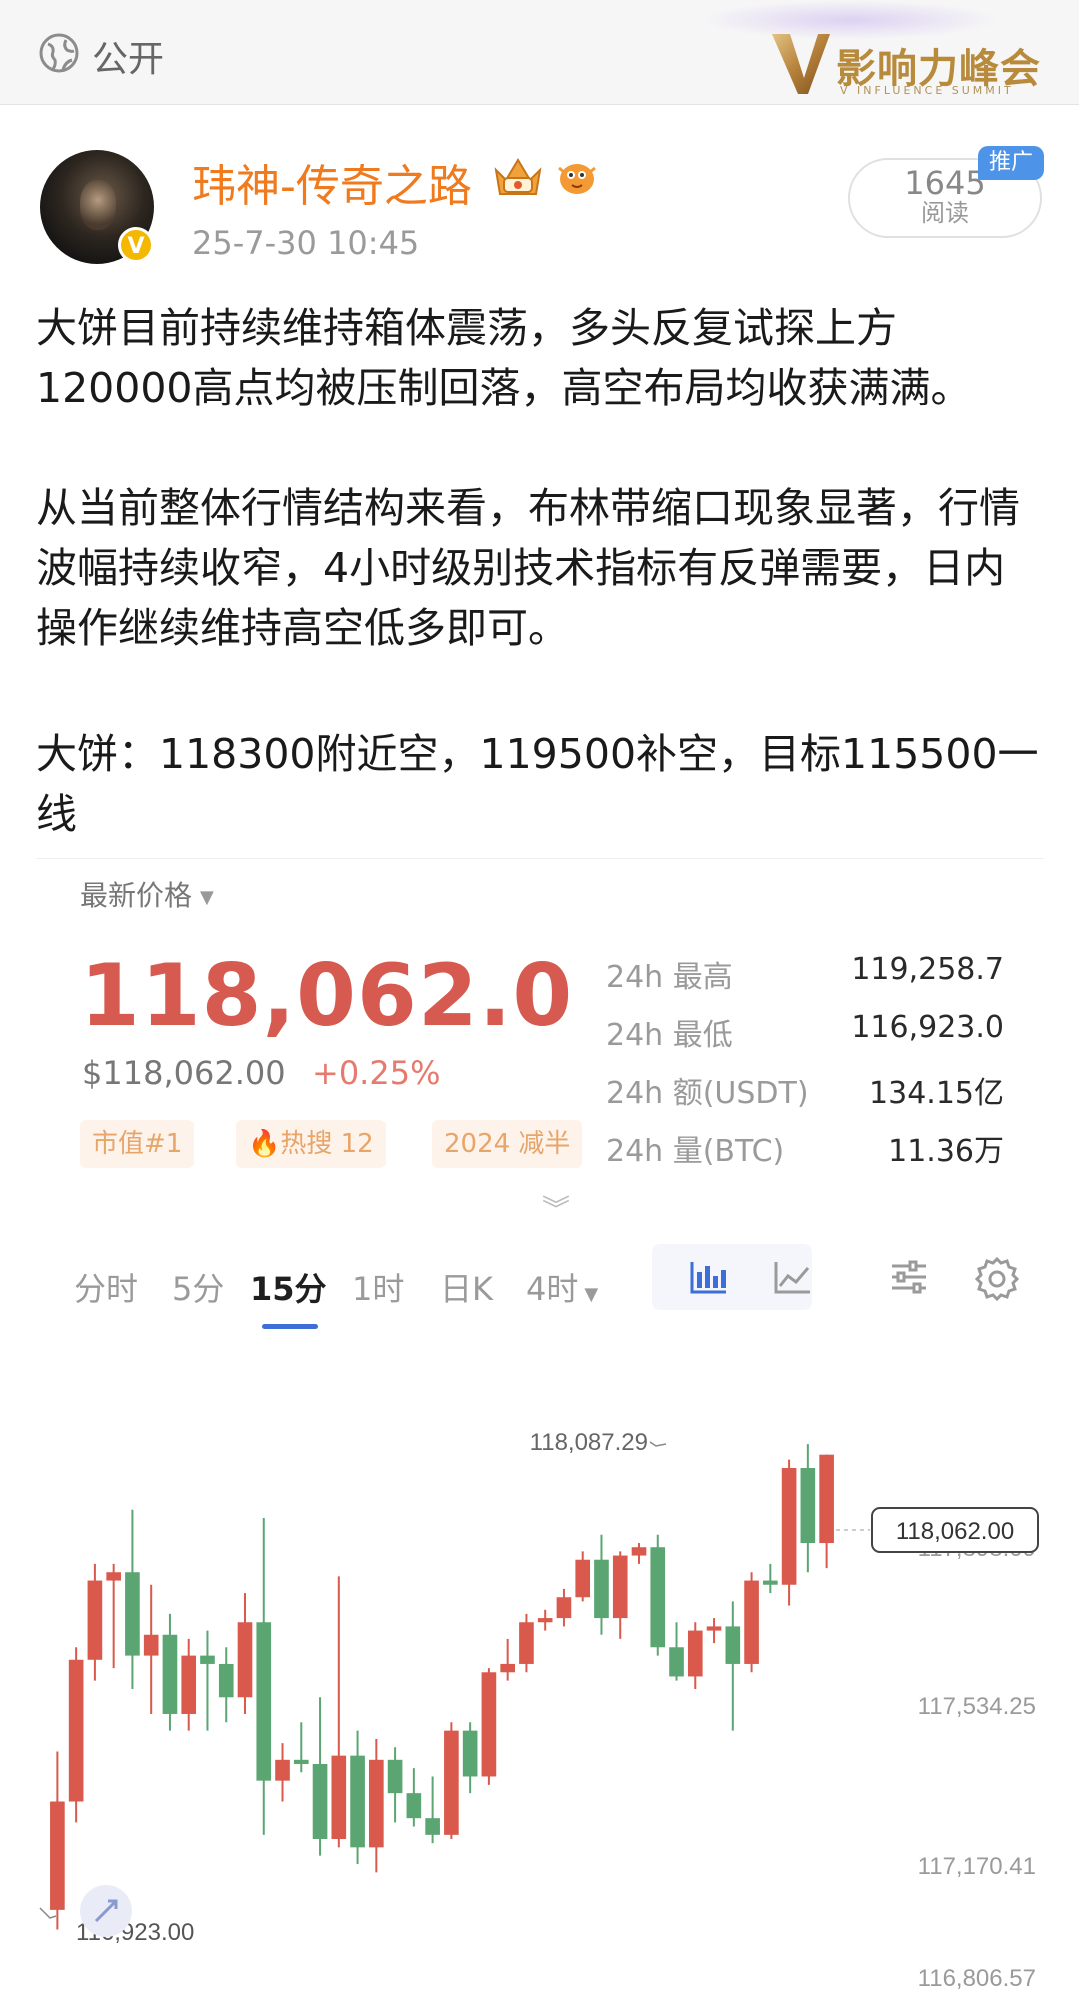  I want to click on globe-icon, so click(59, 53).